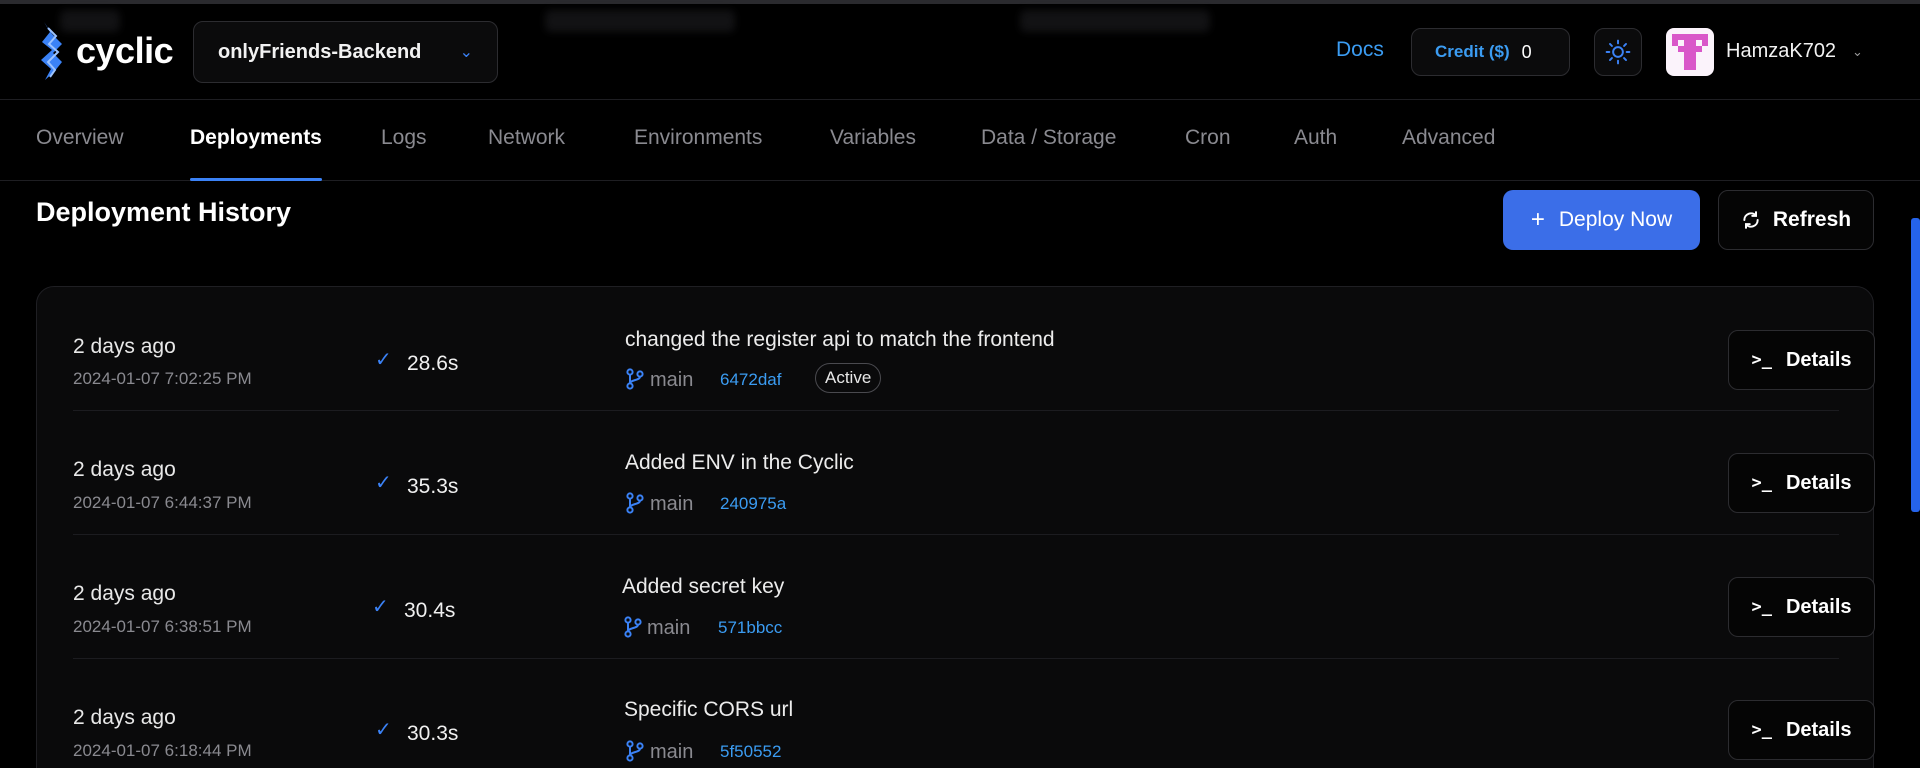  Describe the element at coordinates (1208, 141) in the screenshot. I see `tab-cron: Cron` at that location.